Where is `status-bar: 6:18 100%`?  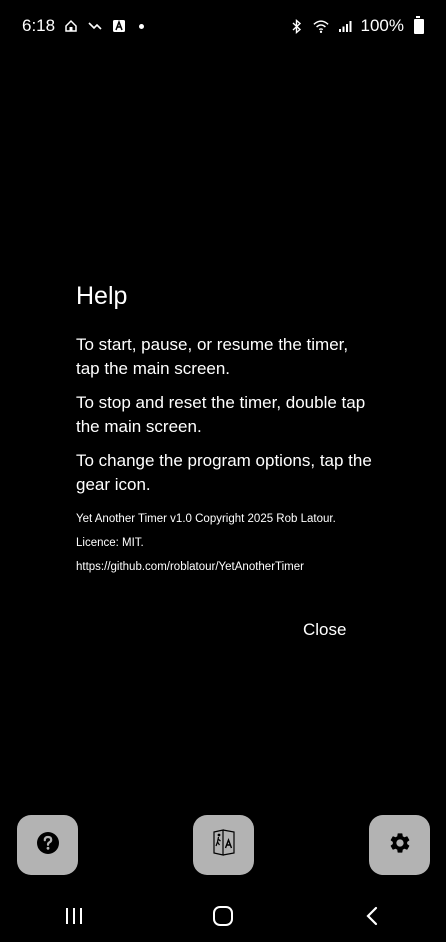
status-bar: 6:18 100% is located at coordinates (223, 26).